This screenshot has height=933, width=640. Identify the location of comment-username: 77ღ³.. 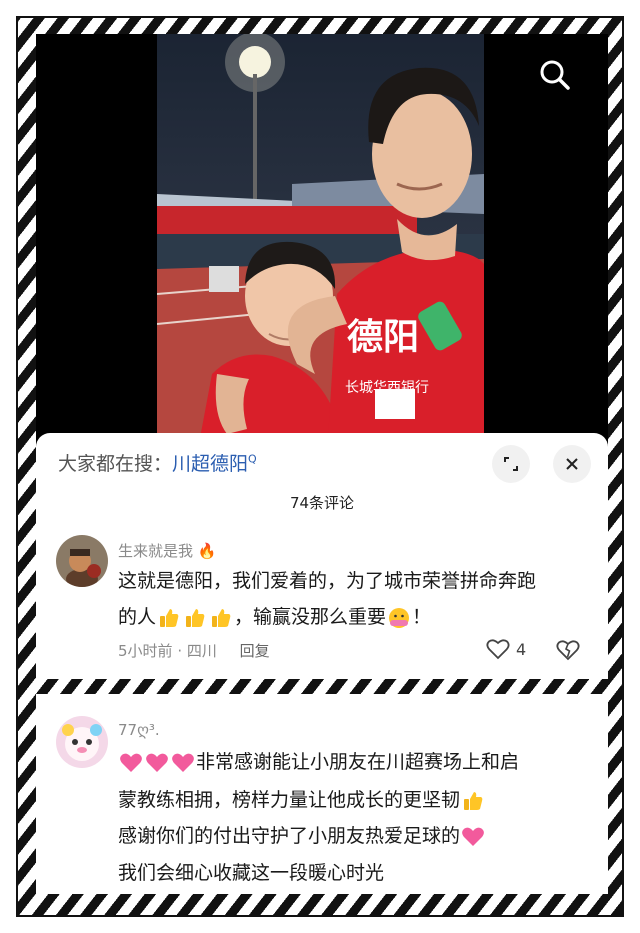
(139, 730).